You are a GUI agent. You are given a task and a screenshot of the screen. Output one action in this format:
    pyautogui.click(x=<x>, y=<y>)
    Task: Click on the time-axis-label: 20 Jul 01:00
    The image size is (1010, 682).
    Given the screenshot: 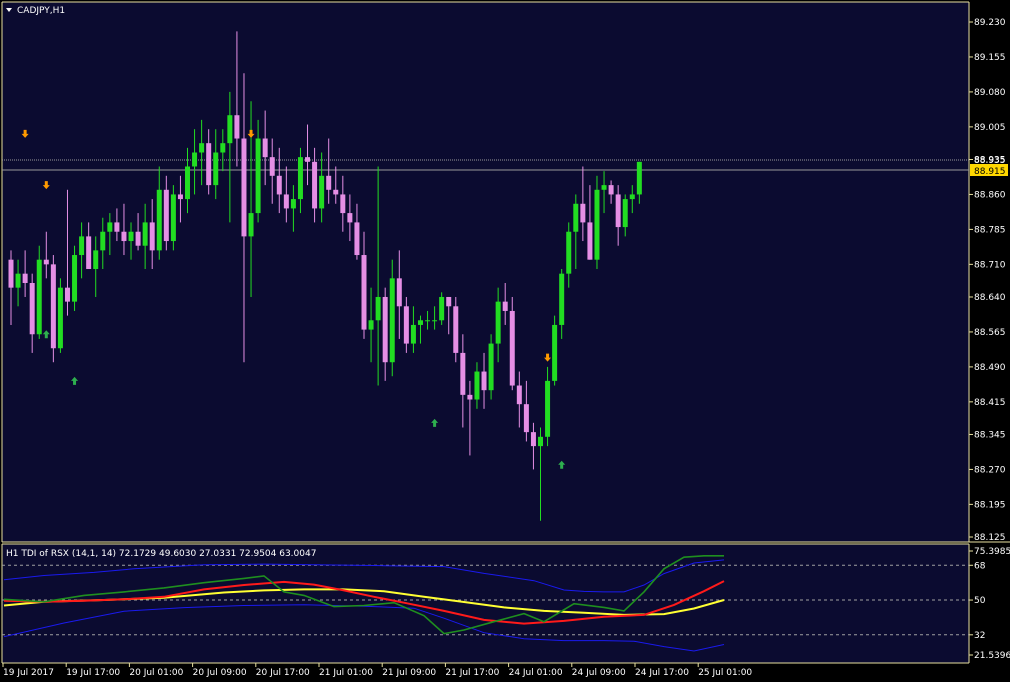 What is the action you would take?
    pyautogui.click(x=156, y=673)
    